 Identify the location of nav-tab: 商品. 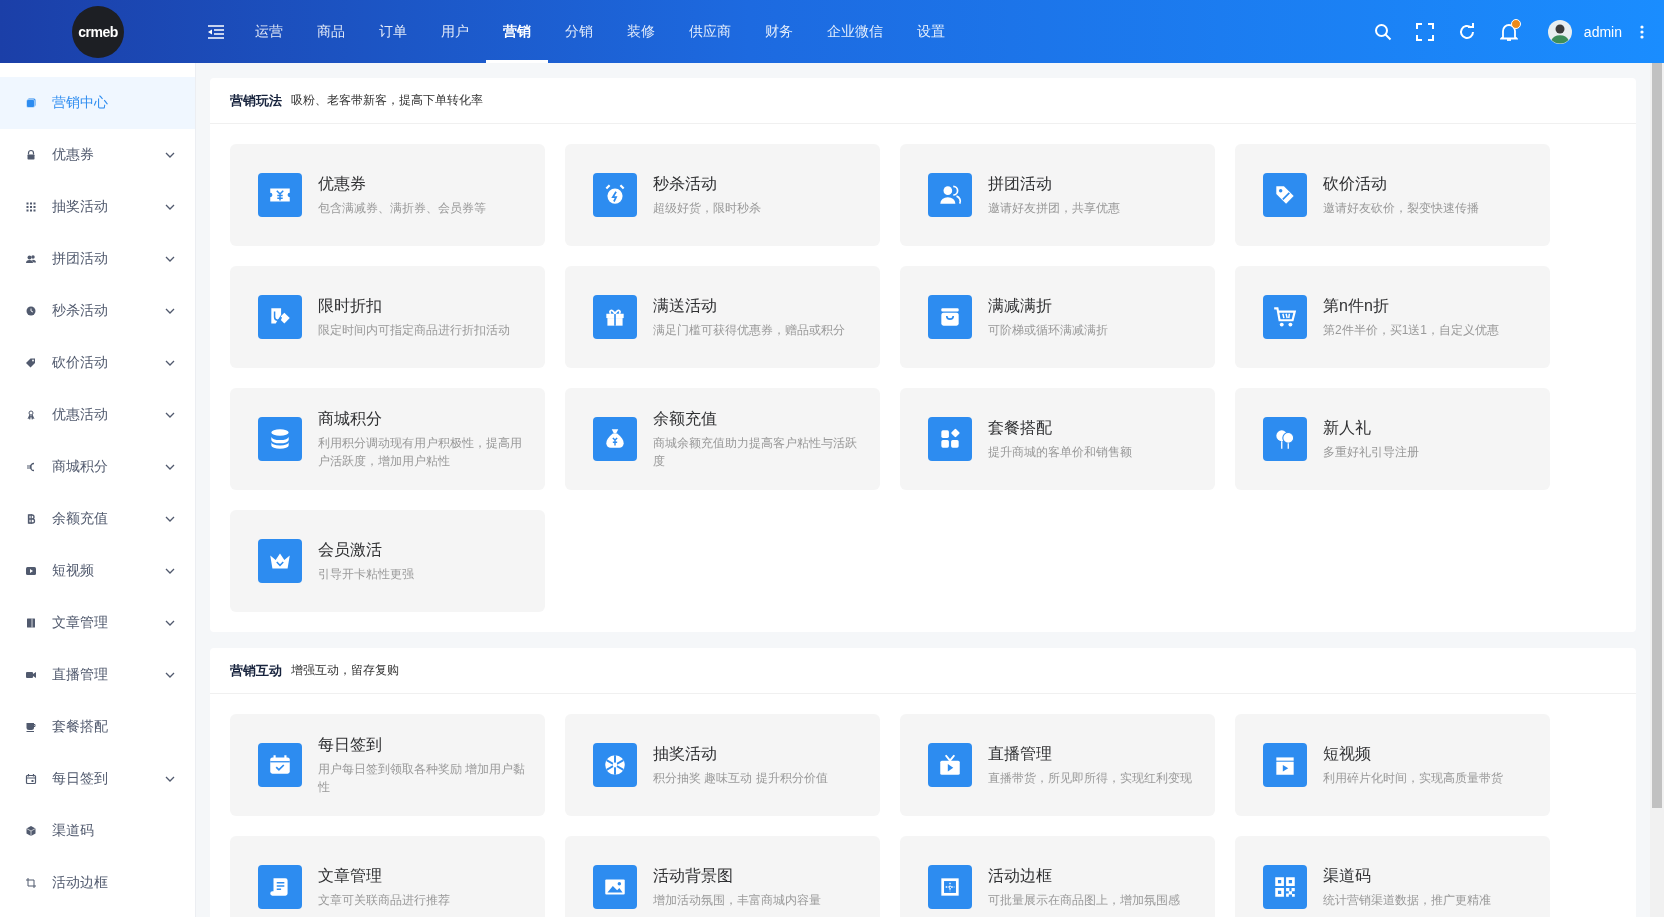
(331, 31).